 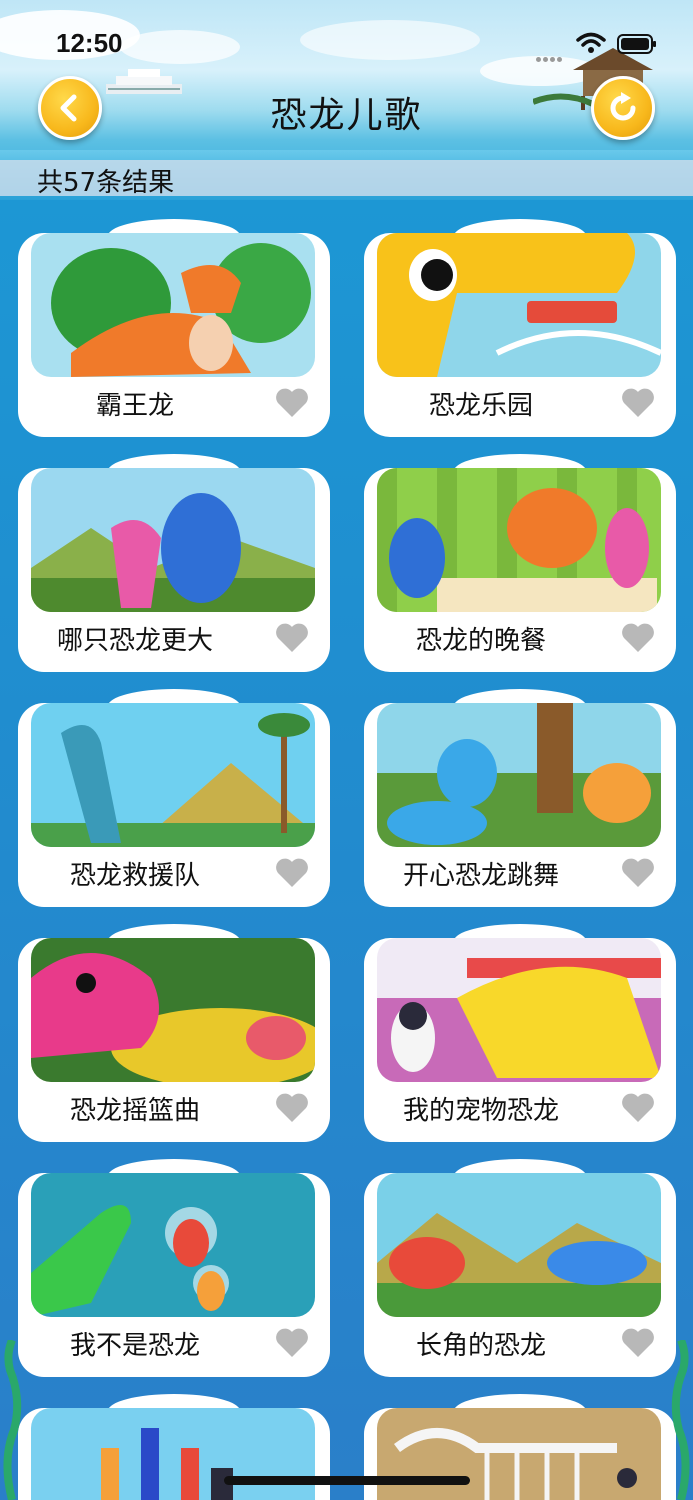 I want to click on song-card: 我的宠物恐龙, so click(x=520, y=1033).